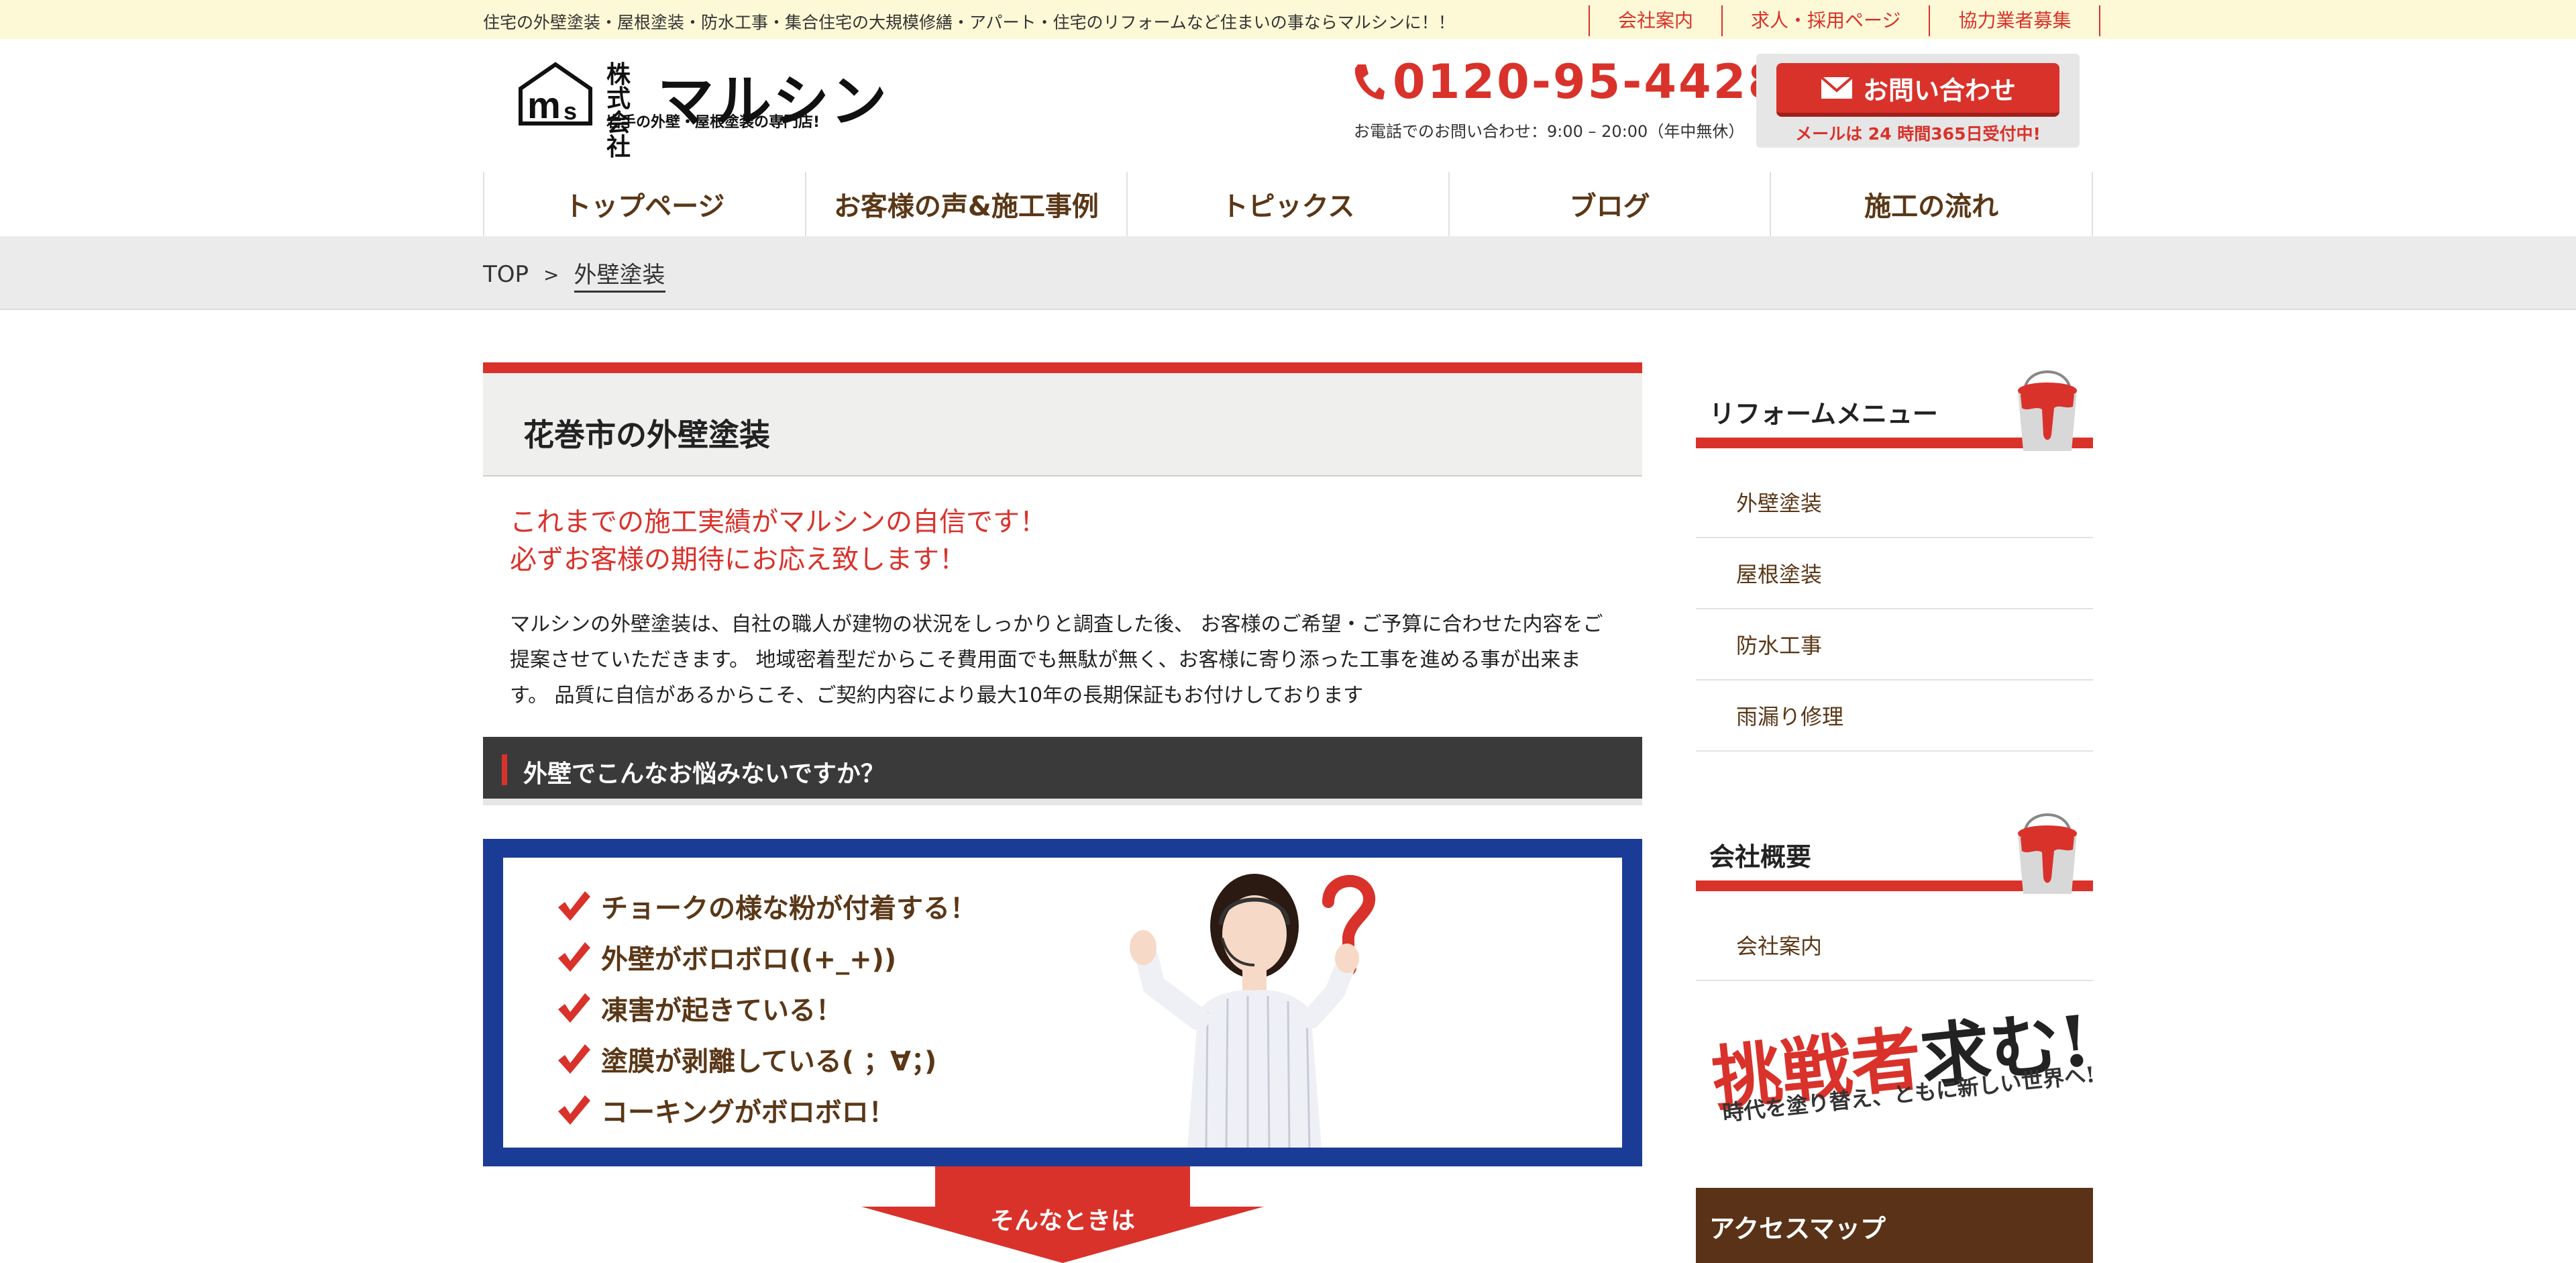  I want to click on sidebar-company-title: 会社概要, so click(1760, 857).